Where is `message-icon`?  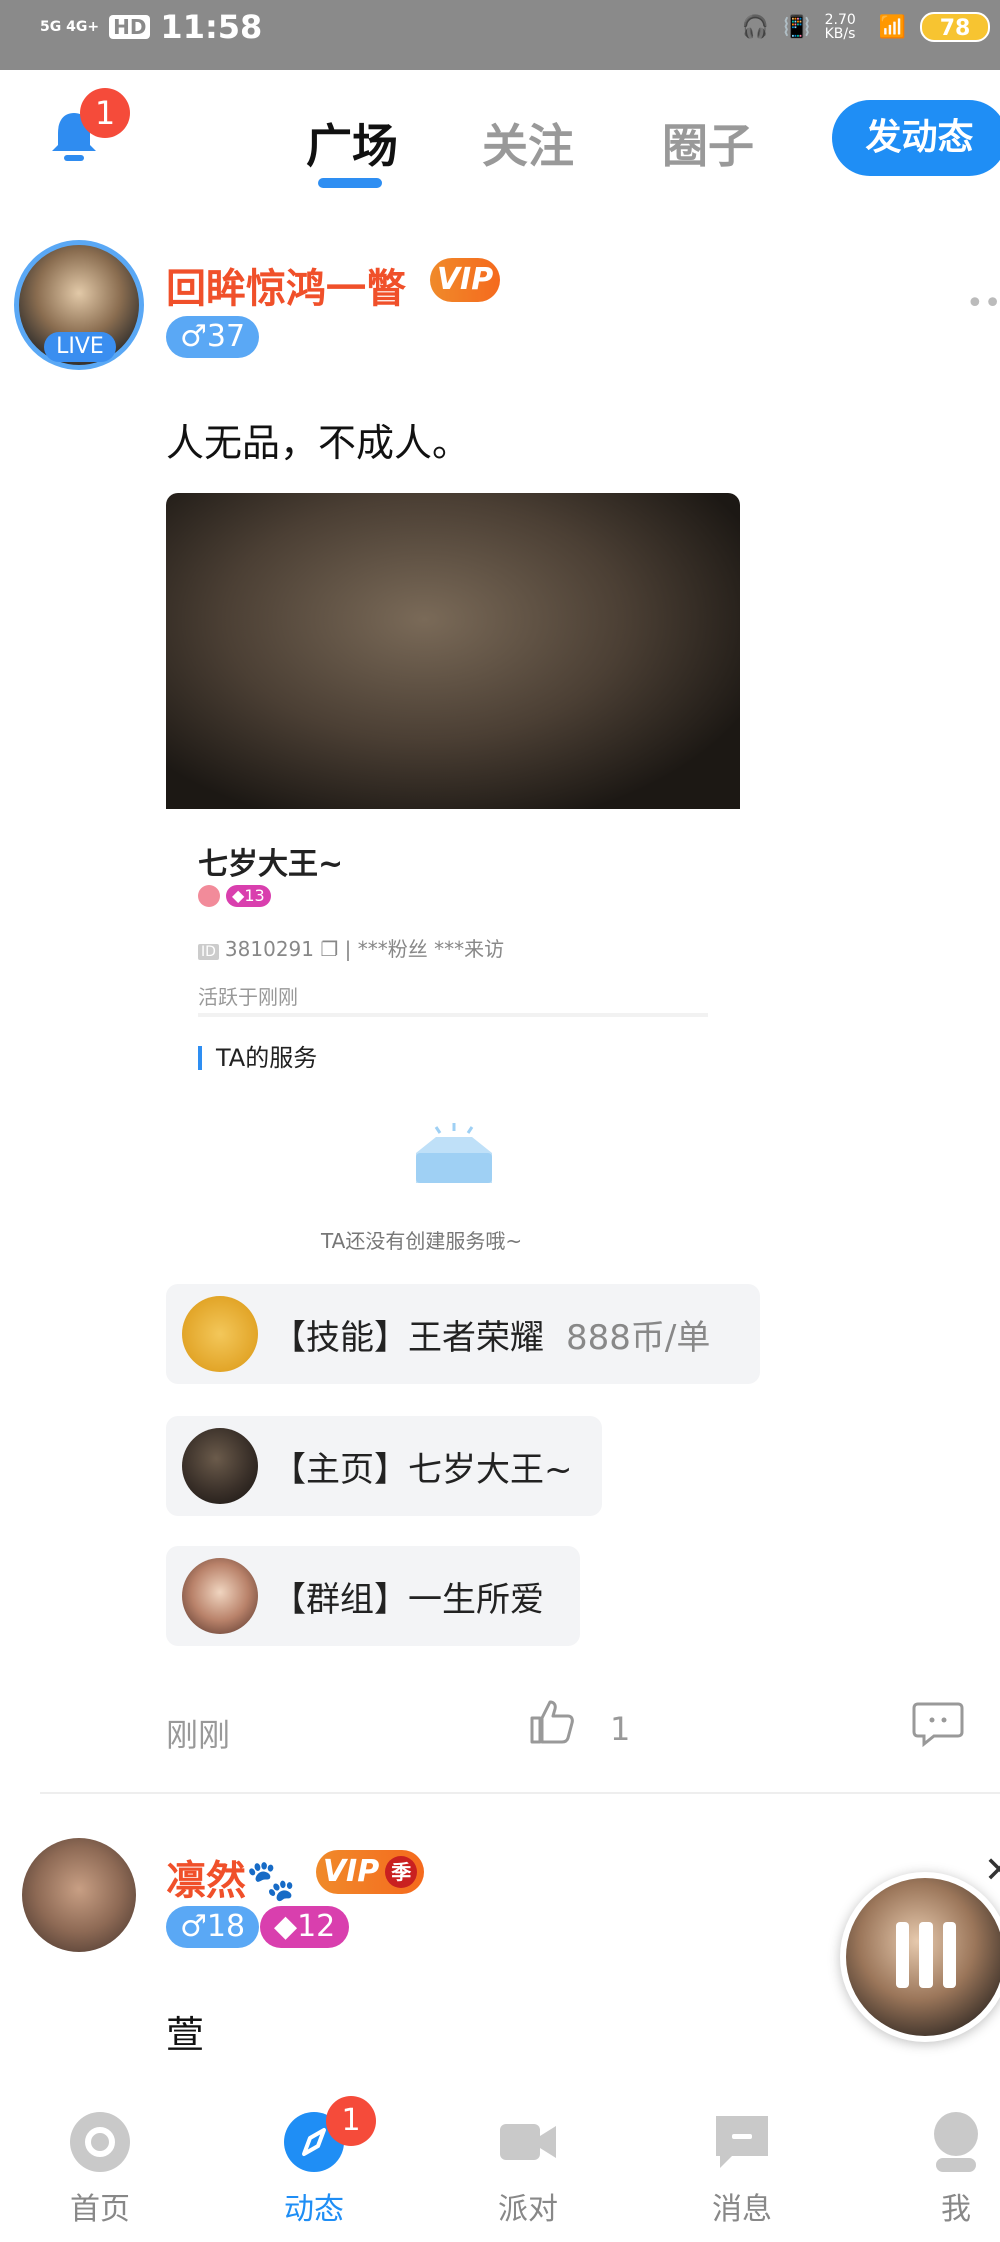
message-icon is located at coordinates (742, 2142).